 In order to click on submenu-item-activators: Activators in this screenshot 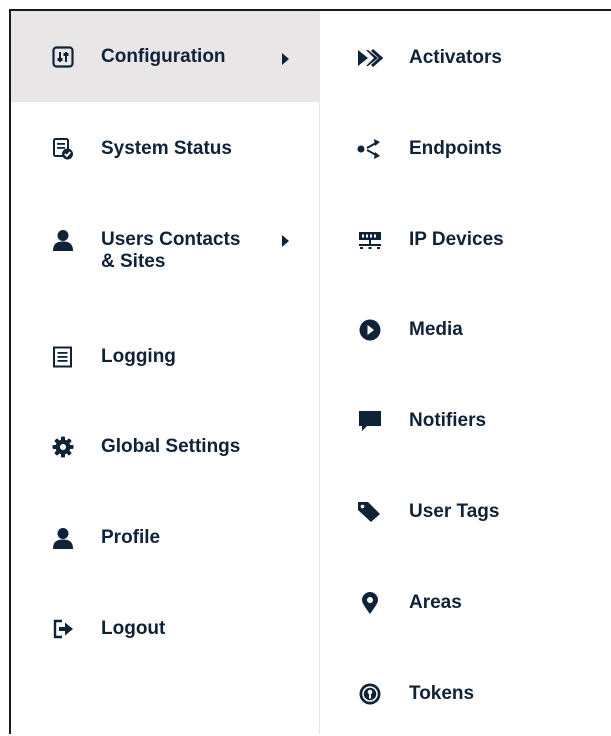, I will do `click(465, 56)`.